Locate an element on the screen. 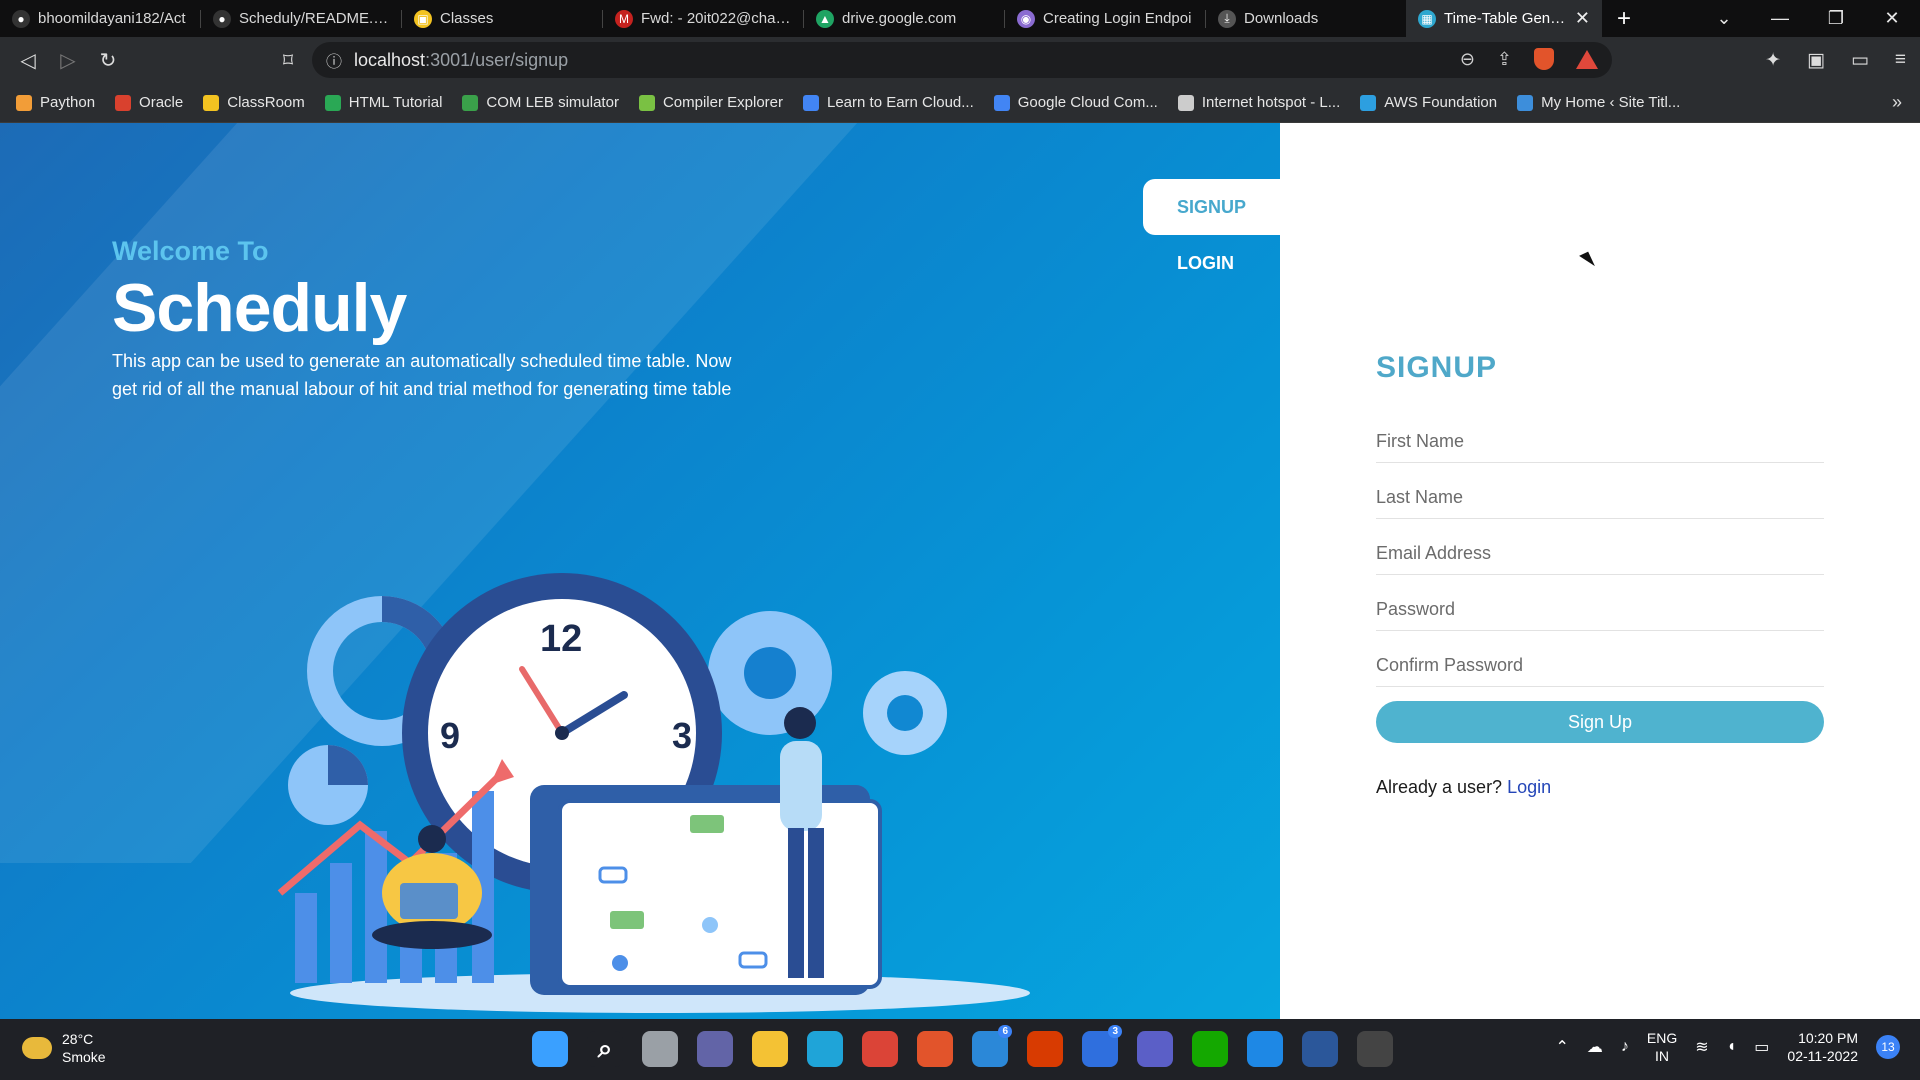 This screenshot has width=1920, height=1080. browser-tab: ⤓ Downloads is located at coordinates (1306, 18).